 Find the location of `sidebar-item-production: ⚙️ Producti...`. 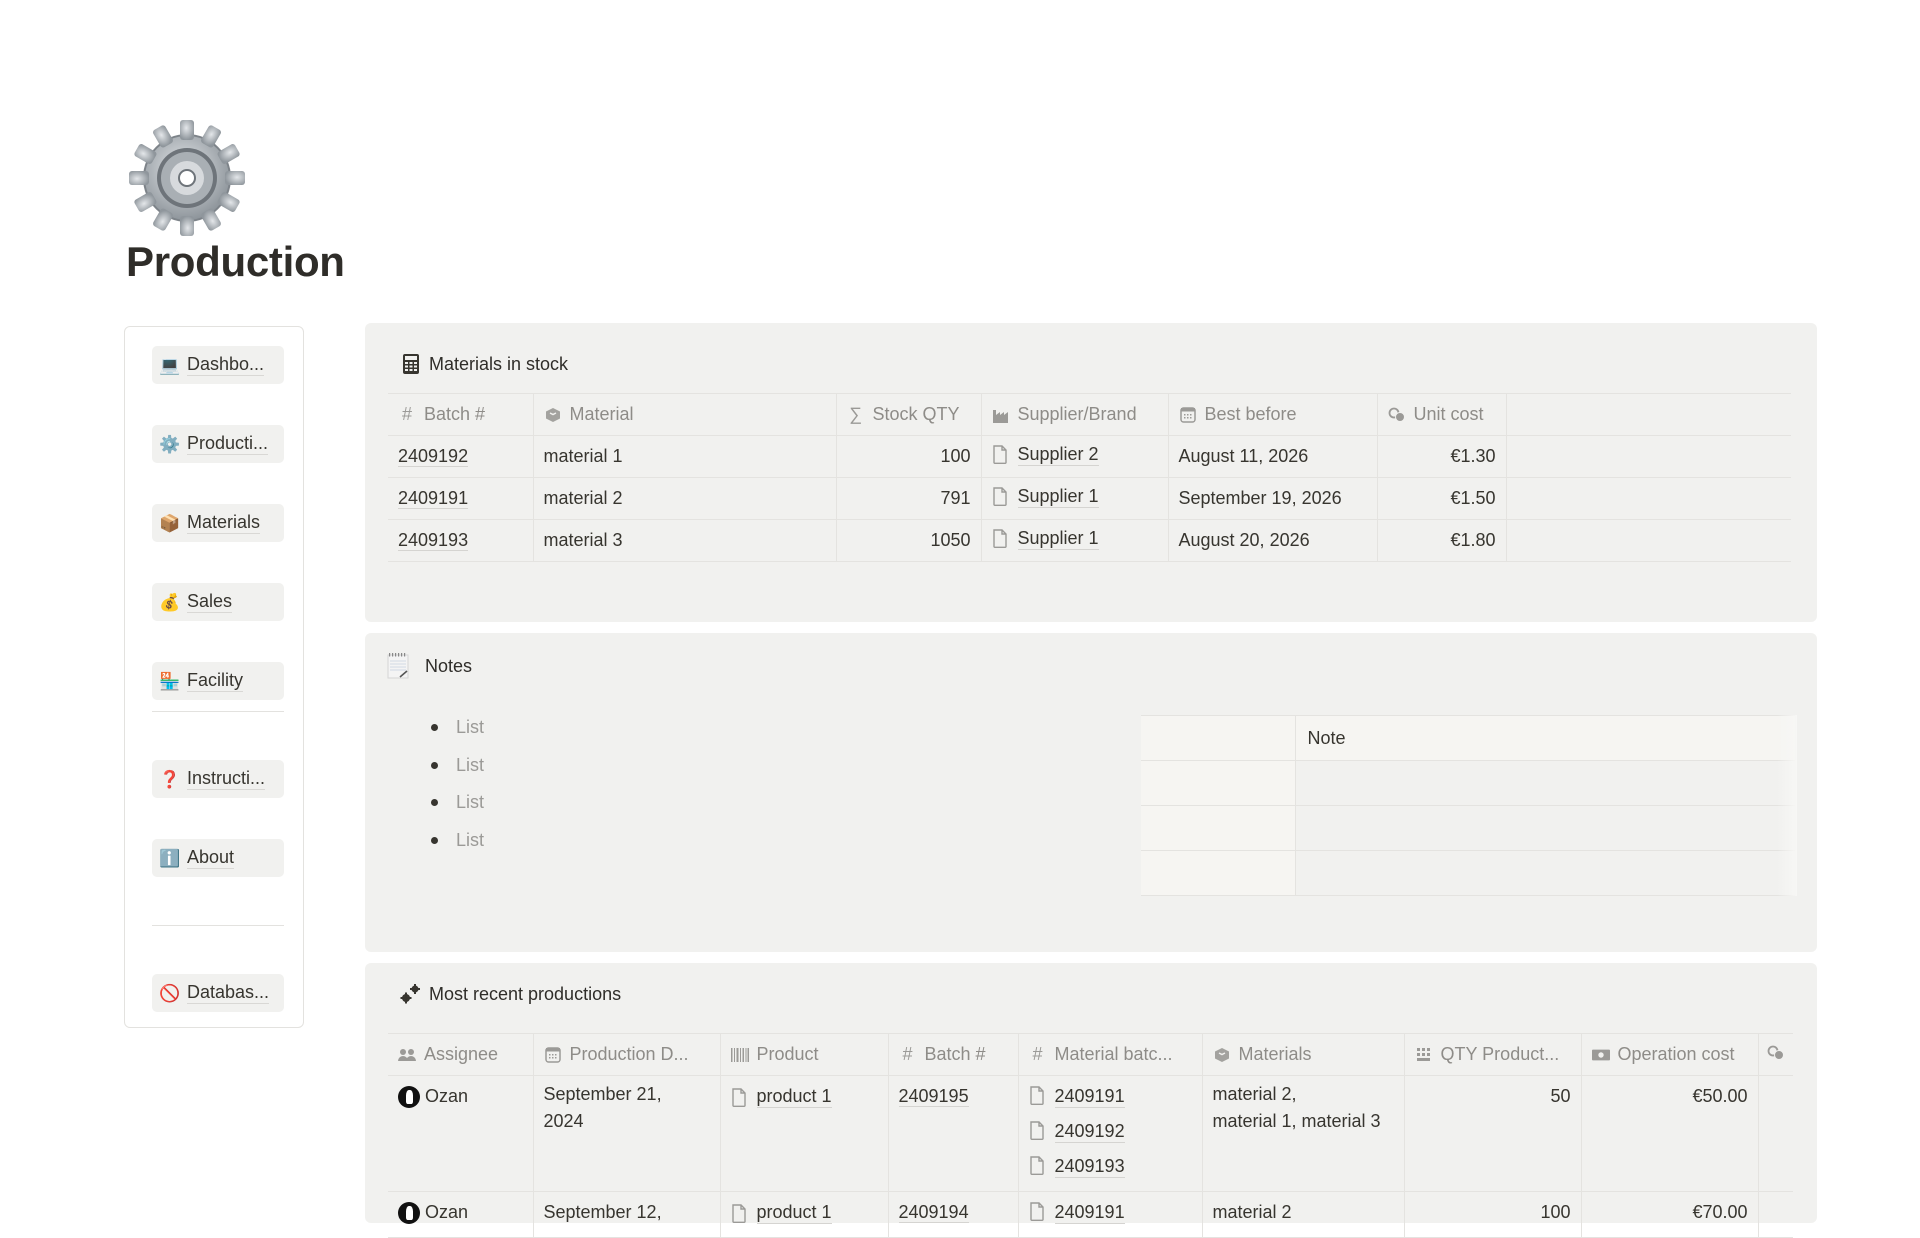

sidebar-item-production: ⚙️ Producti... is located at coordinates (218, 444).